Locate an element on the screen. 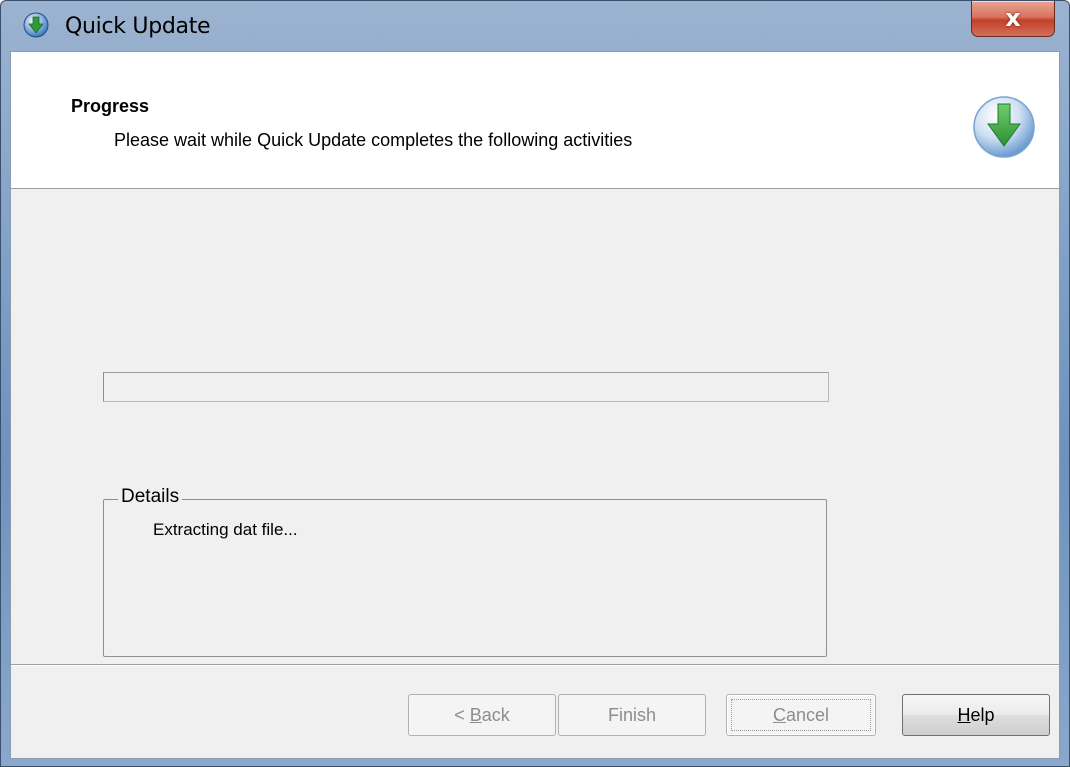 The width and height of the screenshot is (1070, 767). footer-separator is located at coordinates (535, 665).